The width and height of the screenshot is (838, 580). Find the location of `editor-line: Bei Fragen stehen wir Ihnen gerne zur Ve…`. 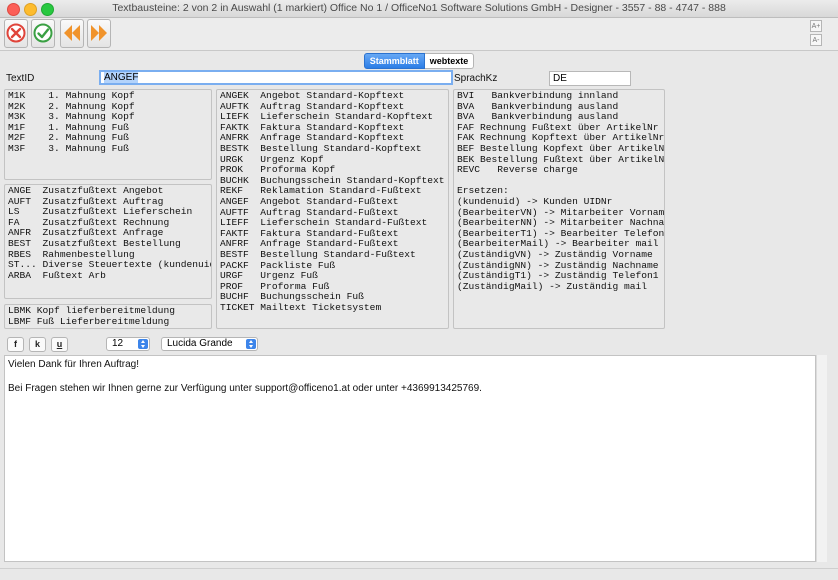

editor-line: Bei Fragen stehen wir Ihnen gerne zur Ve… is located at coordinates (245, 388).